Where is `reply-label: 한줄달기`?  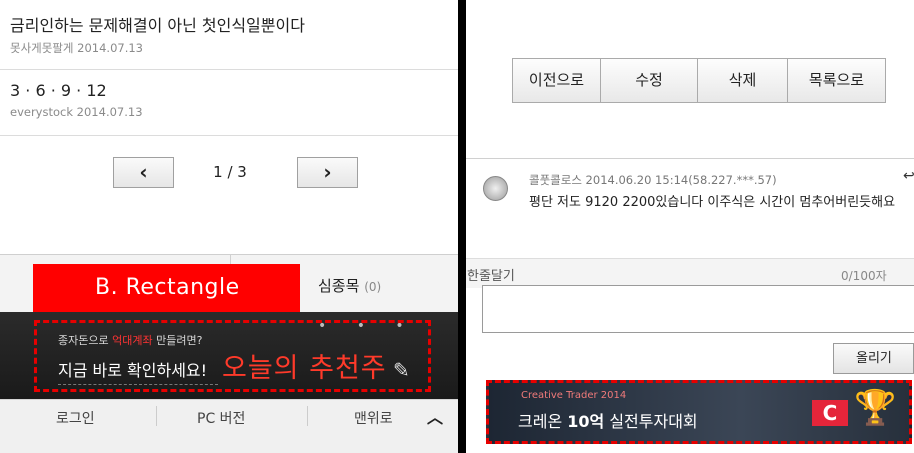
reply-label: 한줄달기 is located at coordinates (491, 276).